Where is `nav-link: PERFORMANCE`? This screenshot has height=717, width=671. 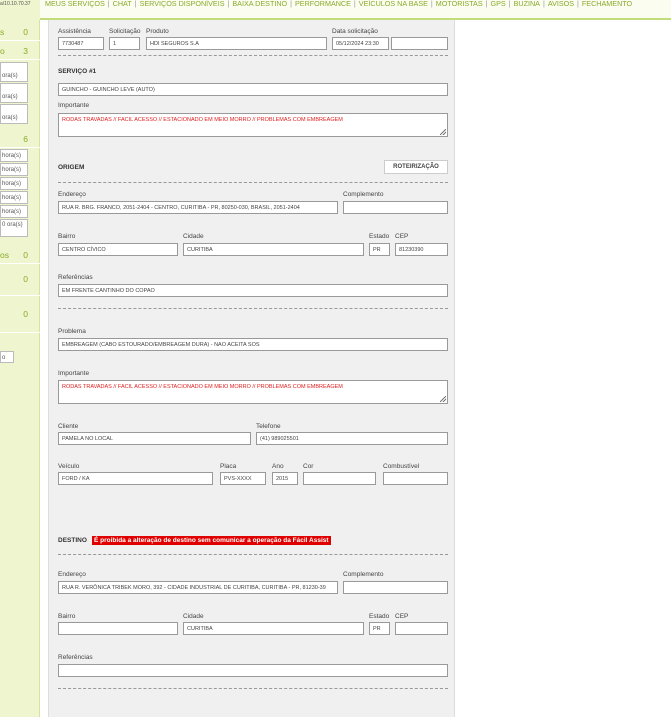
nav-link: PERFORMANCE is located at coordinates (323, 4).